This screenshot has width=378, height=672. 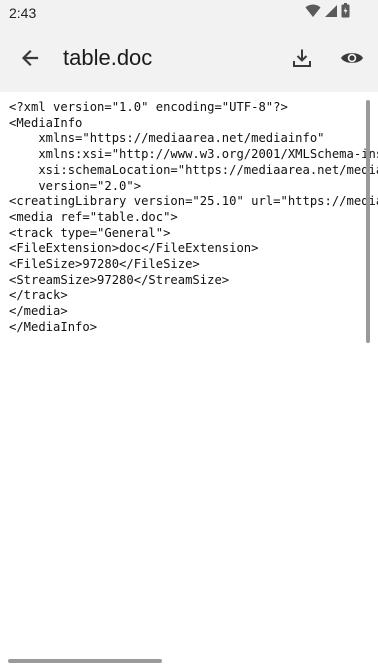 I want to click on download-icon, so click(x=302, y=60).